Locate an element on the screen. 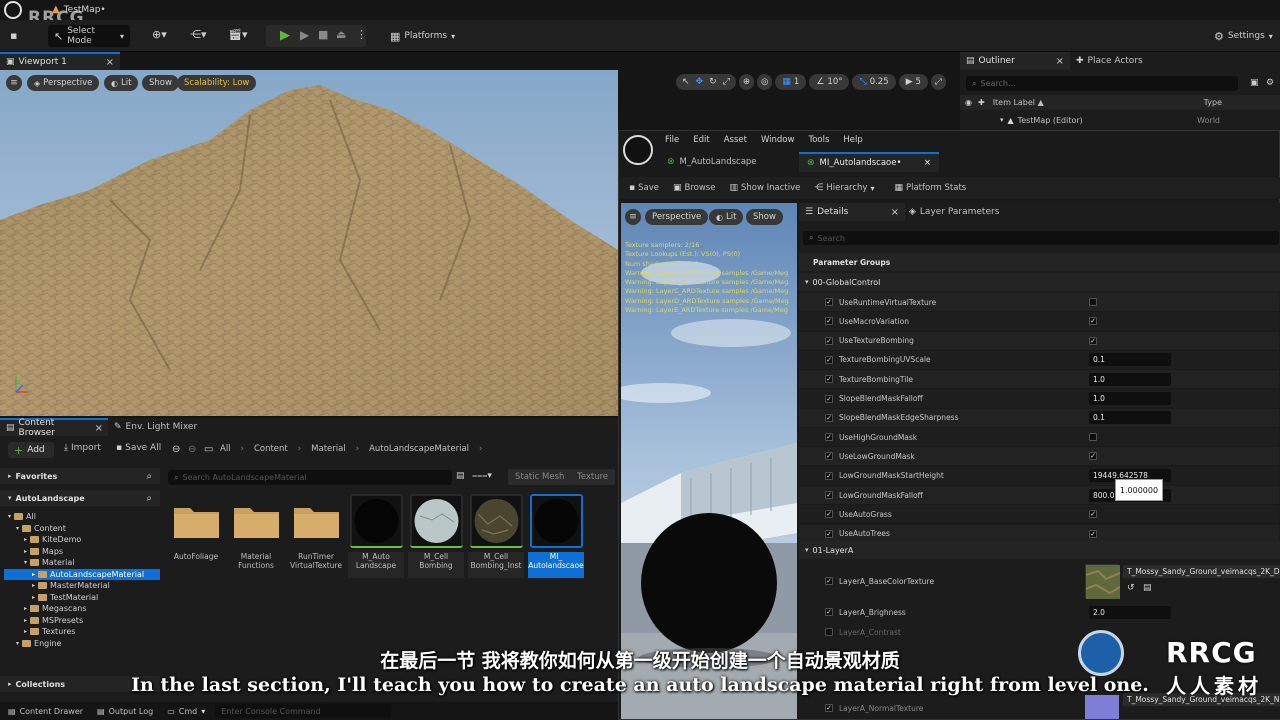 Image resolution: width=1280 pixels, height=720 pixels. visibility-icon: ◉ is located at coordinates (968, 102).